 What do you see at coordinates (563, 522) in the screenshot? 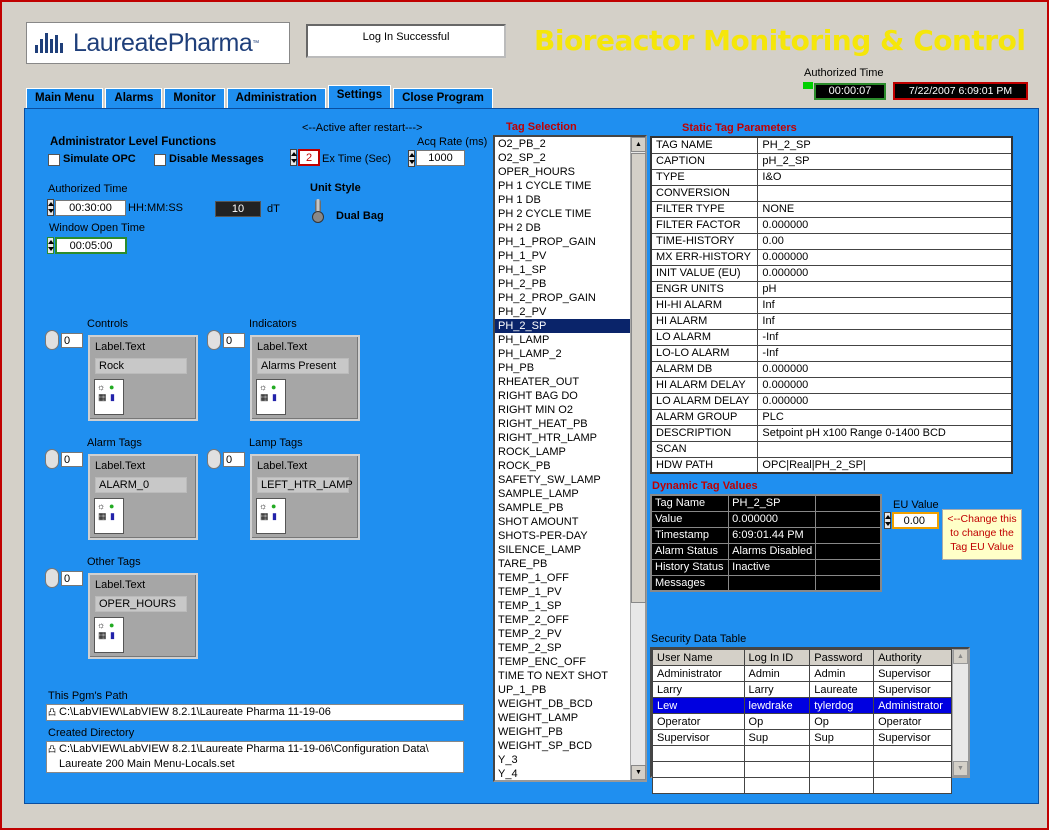
I see `tag-list-item: SHOT AMOUNT` at bounding box center [563, 522].